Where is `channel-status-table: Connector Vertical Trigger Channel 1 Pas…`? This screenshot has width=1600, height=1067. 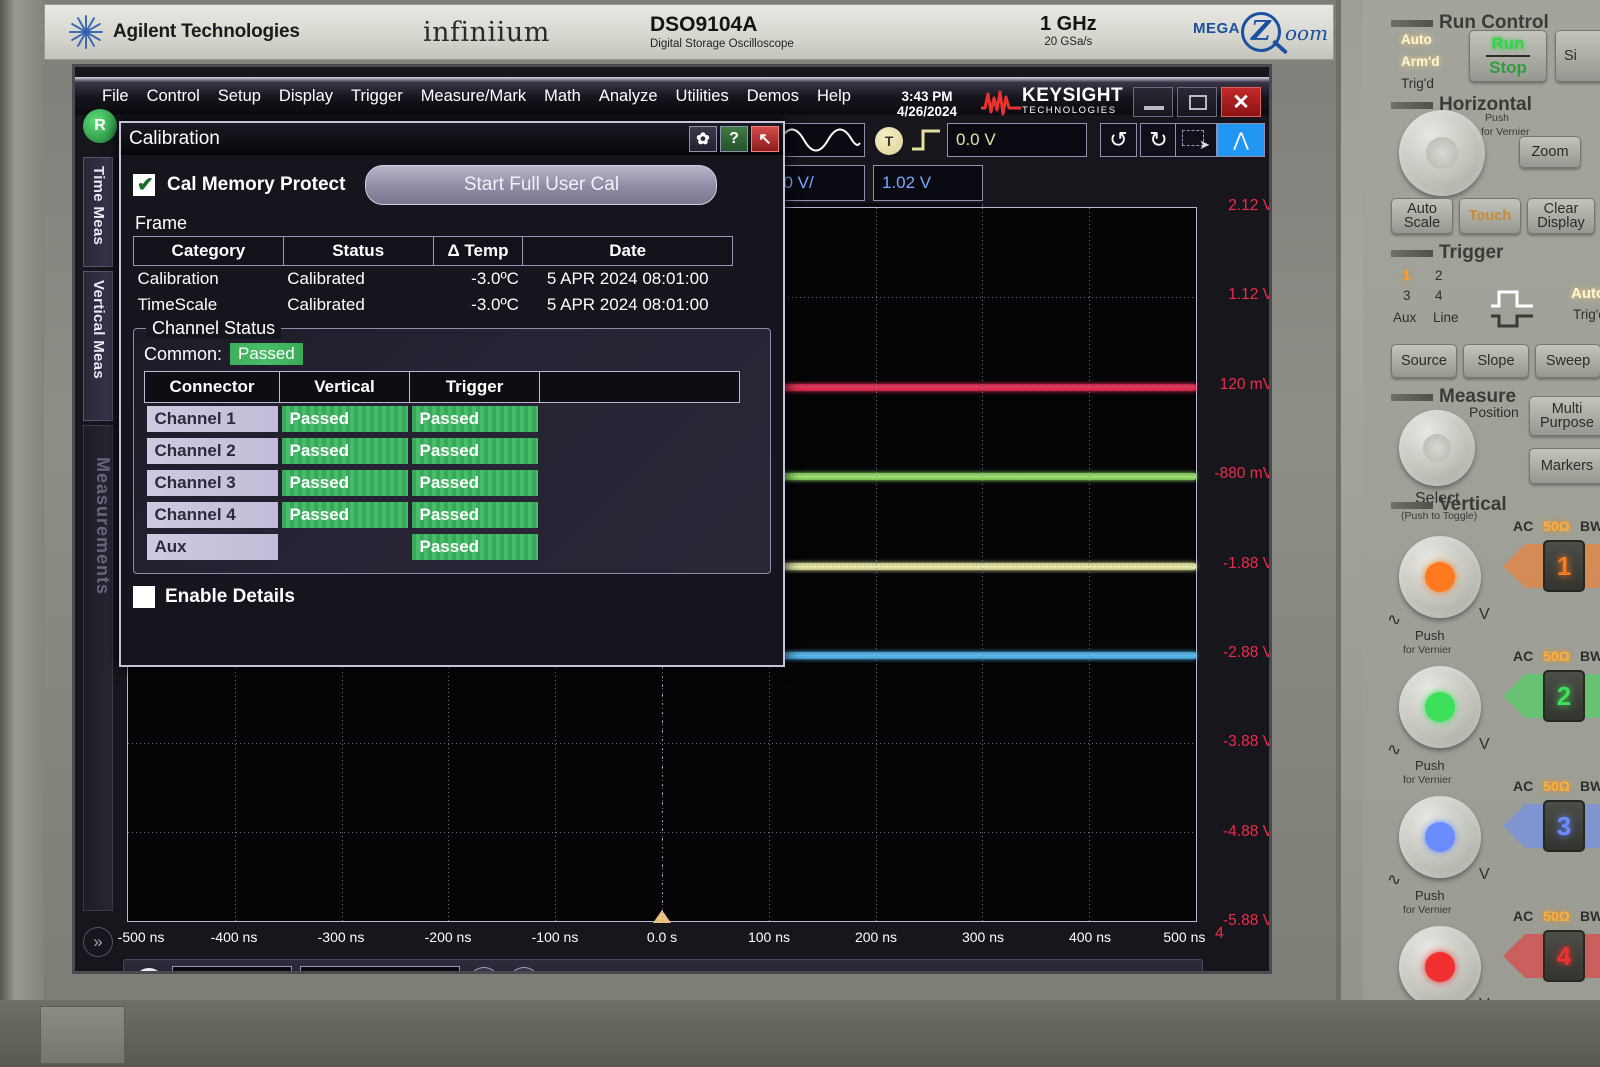 channel-status-table: Connector Vertical Trigger Channel 1 Pas… is located at coordinates (442, 467).